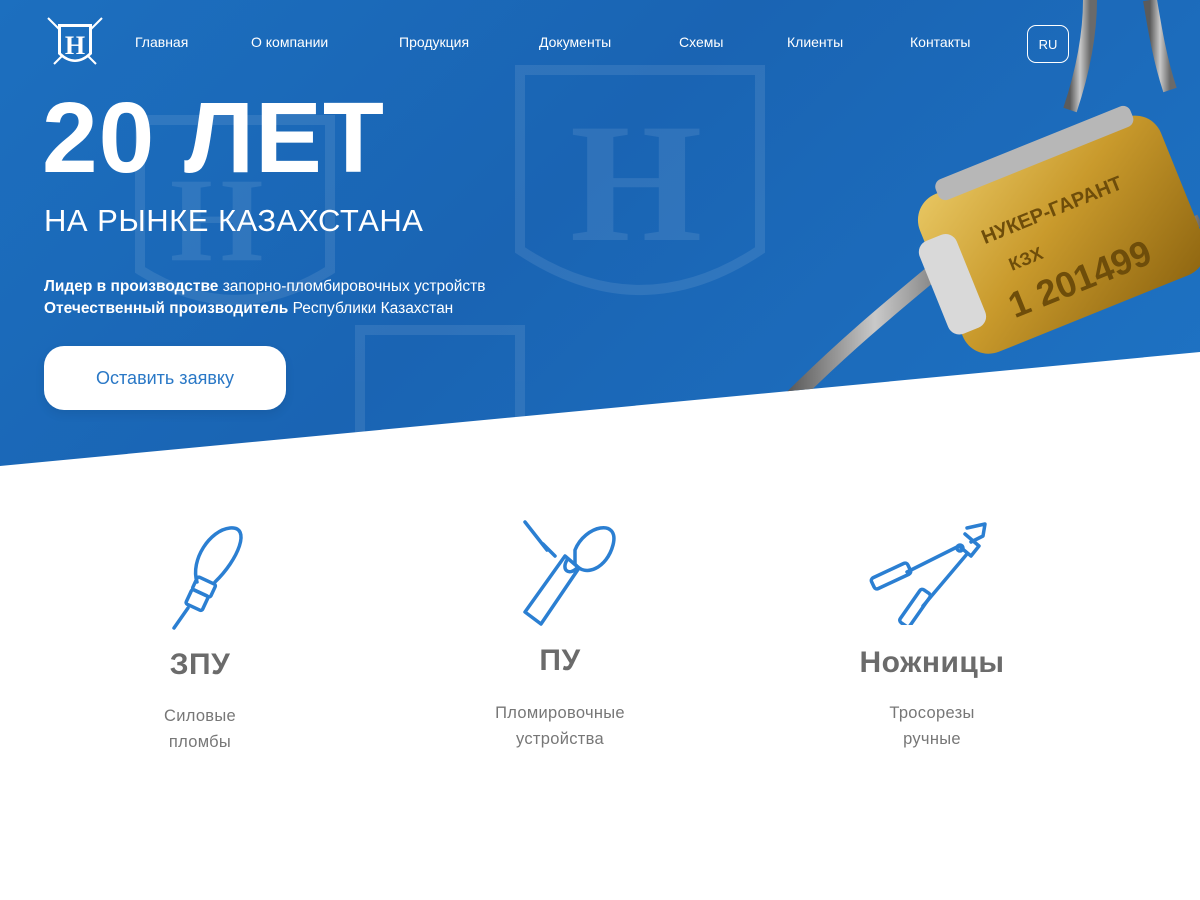  I want to click on hero-line-1-bold: Лидер в производстве, so click(131, 286).